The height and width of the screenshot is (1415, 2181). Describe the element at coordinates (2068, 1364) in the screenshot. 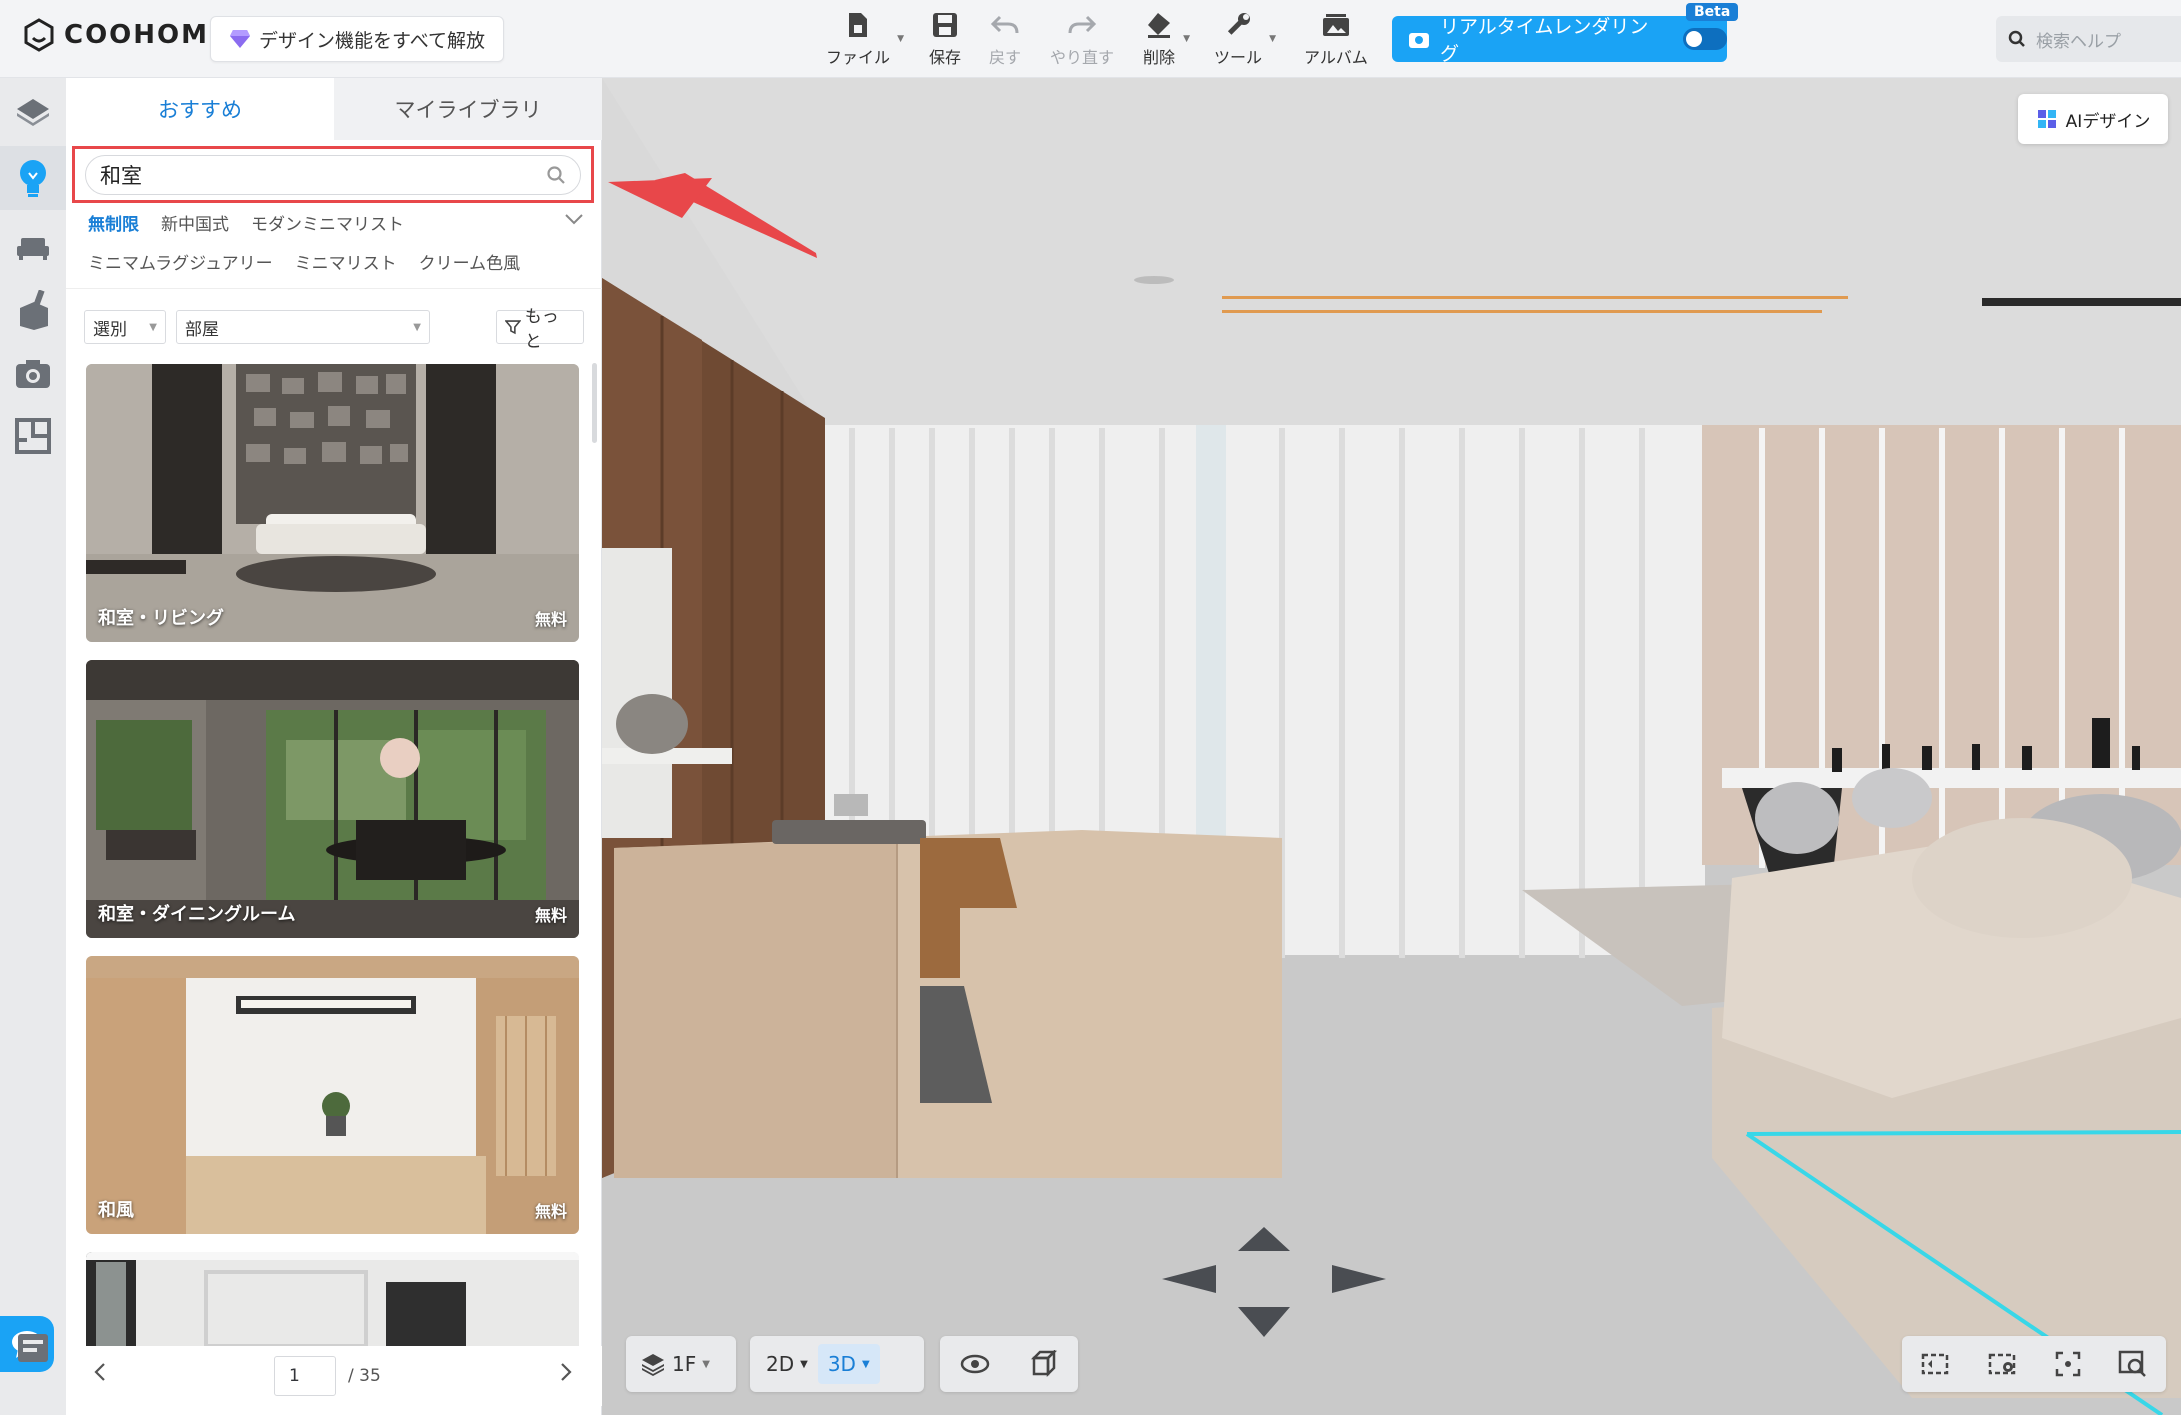

I see `focus-button` at that location.